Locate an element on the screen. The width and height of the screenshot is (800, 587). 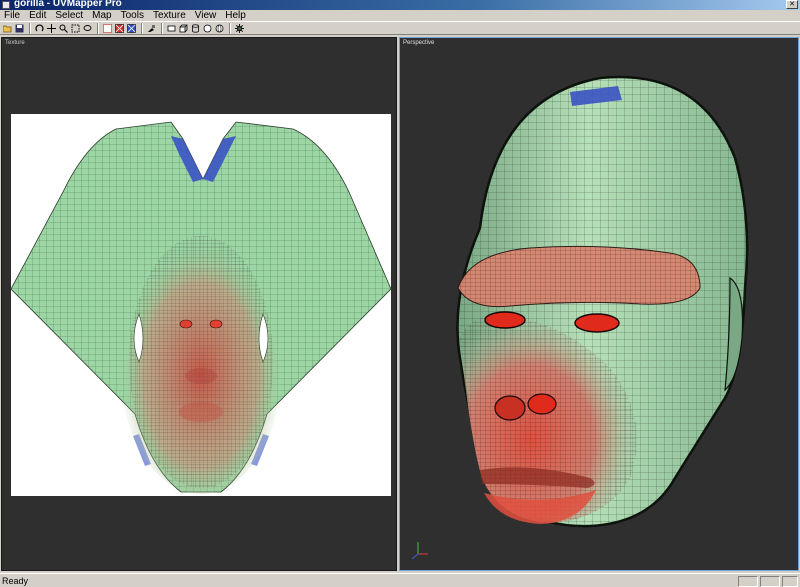
settings-gear-icon is located at coordinates (239, 28).